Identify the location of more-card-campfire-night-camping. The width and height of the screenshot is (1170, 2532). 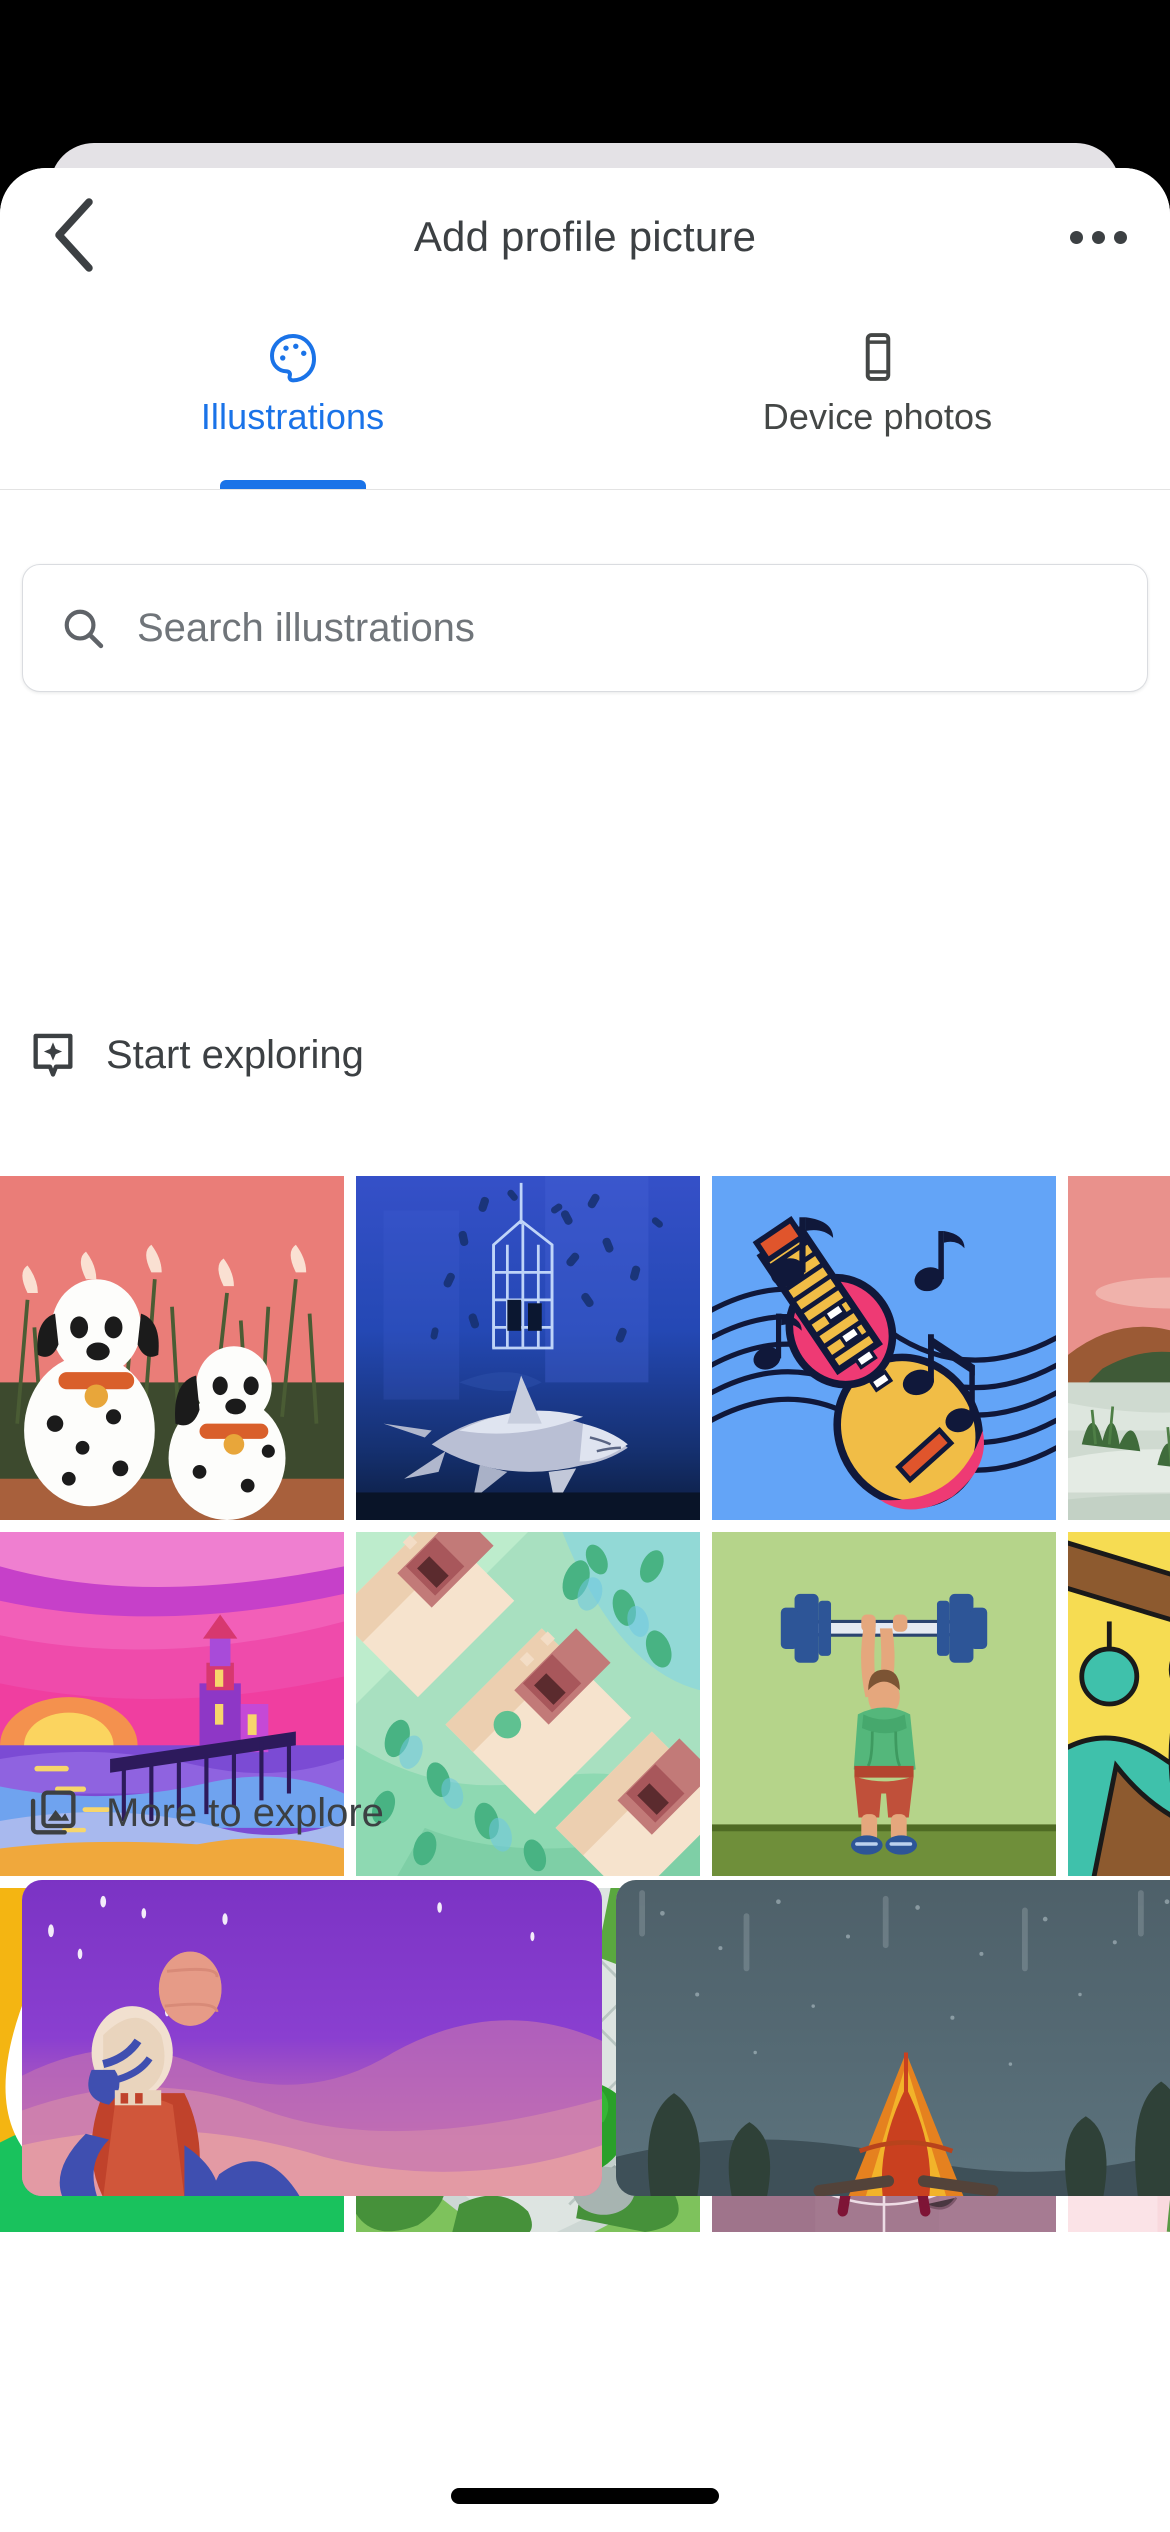
(893, 2038).